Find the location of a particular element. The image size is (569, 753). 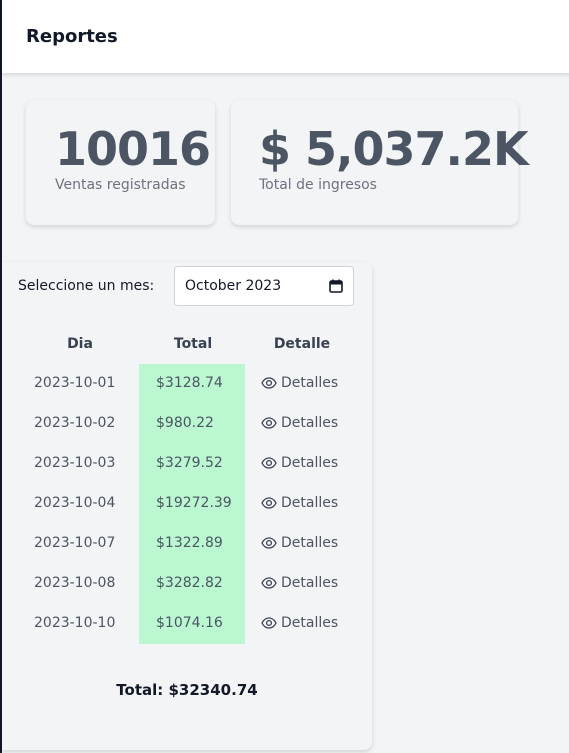

table-row: 2023-10-01 $3128.74 Detalles is located at coordinates (187, 384).